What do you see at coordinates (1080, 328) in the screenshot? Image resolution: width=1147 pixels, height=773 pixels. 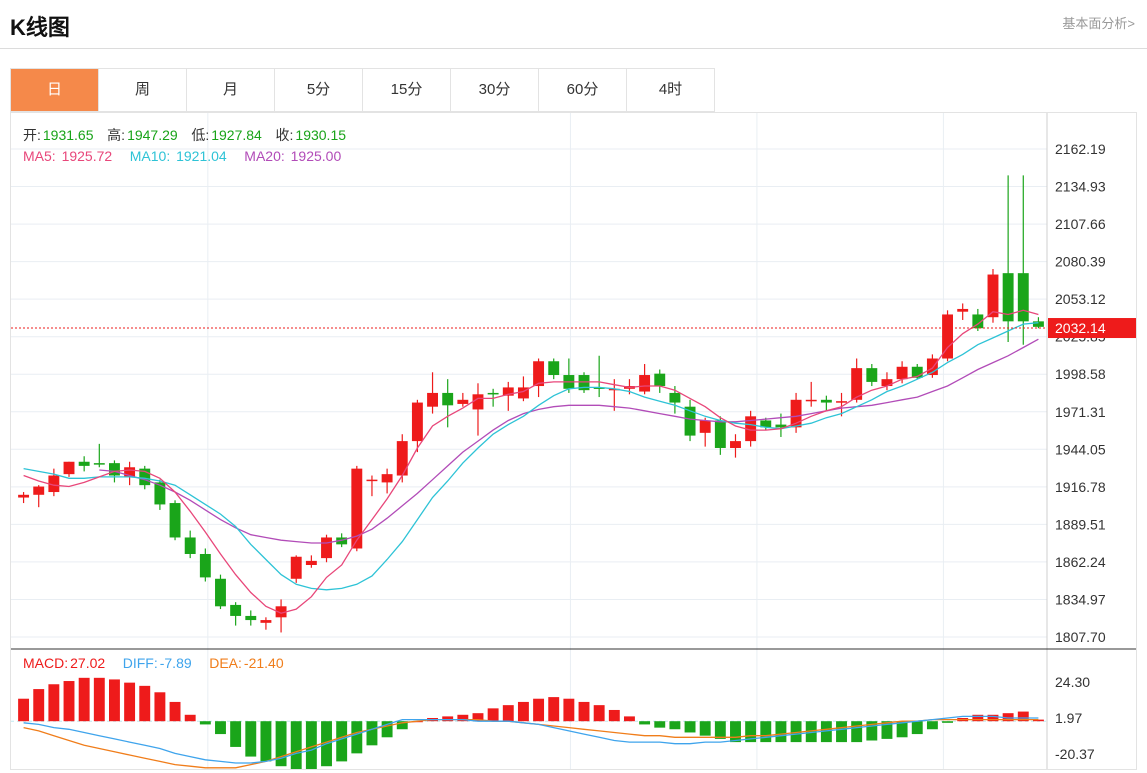 I see `current-price-label: 2032.14` at bounding box center [1080, 328].